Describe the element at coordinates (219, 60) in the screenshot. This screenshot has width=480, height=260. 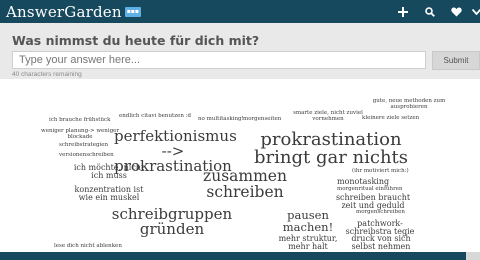
I see `answer-input` at that location.